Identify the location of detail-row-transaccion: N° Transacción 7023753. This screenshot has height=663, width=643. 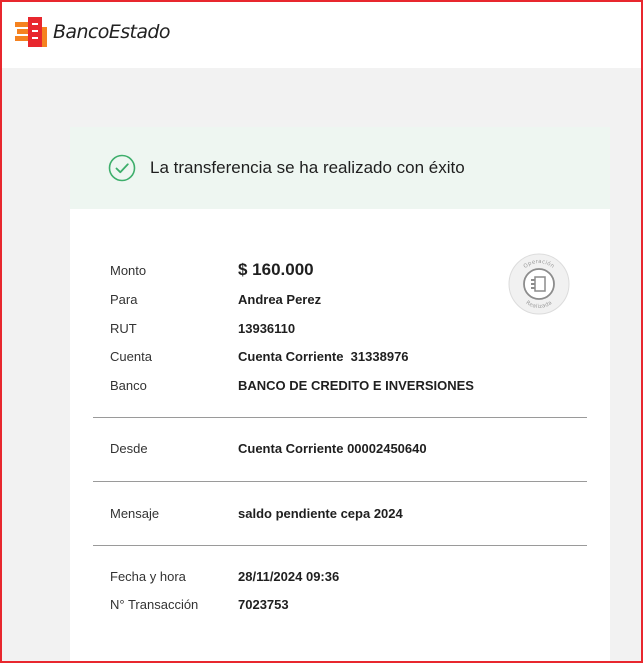
(199, 604).